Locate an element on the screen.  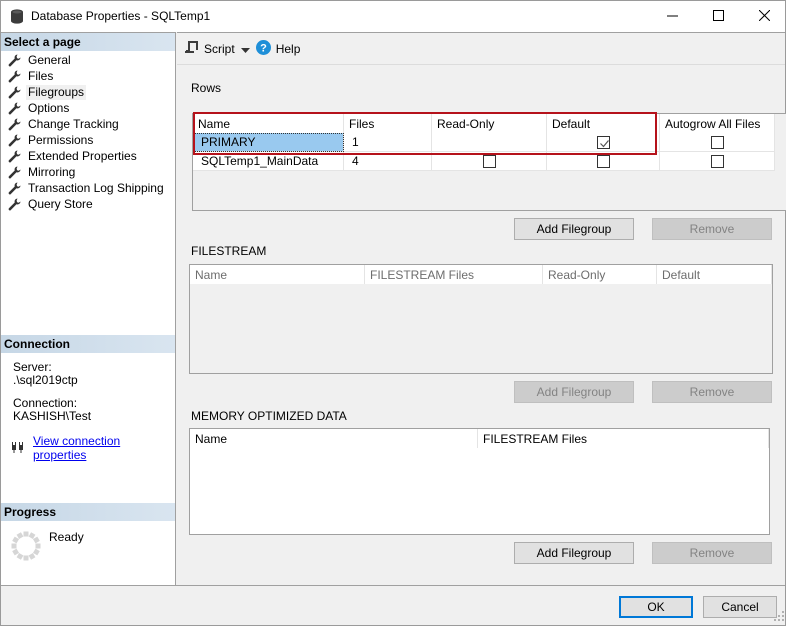
sidebar-item-query-store: Query Store is located at coordinates (88, 204).